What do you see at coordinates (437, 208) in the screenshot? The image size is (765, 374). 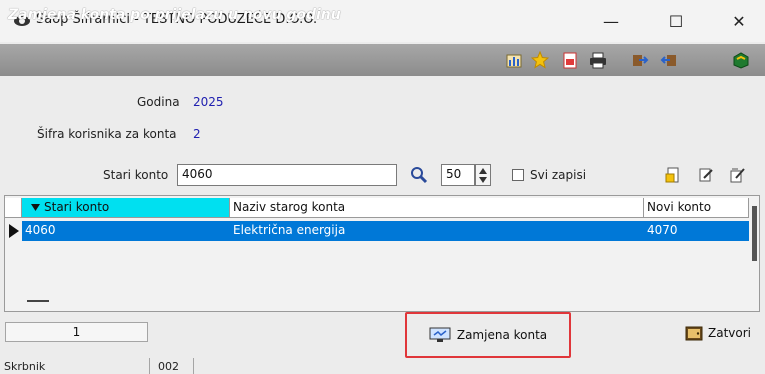 I see `column-header-naziv: Naziv starog konta` at bounding box center [437, 208].